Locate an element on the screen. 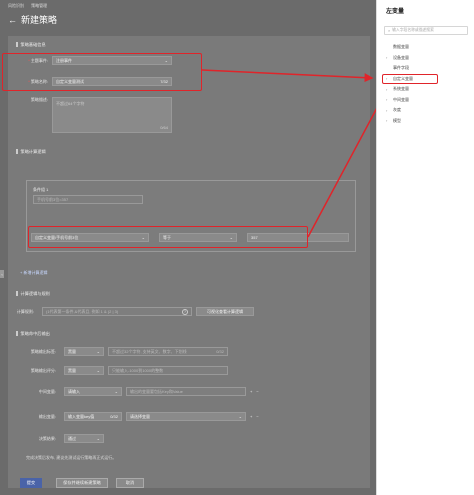 The width and height of the screenshot is (474, 495). sidebar-search-input: ⌕ 输入字段名称或描述搜索 is located at coordinates (426, 30).